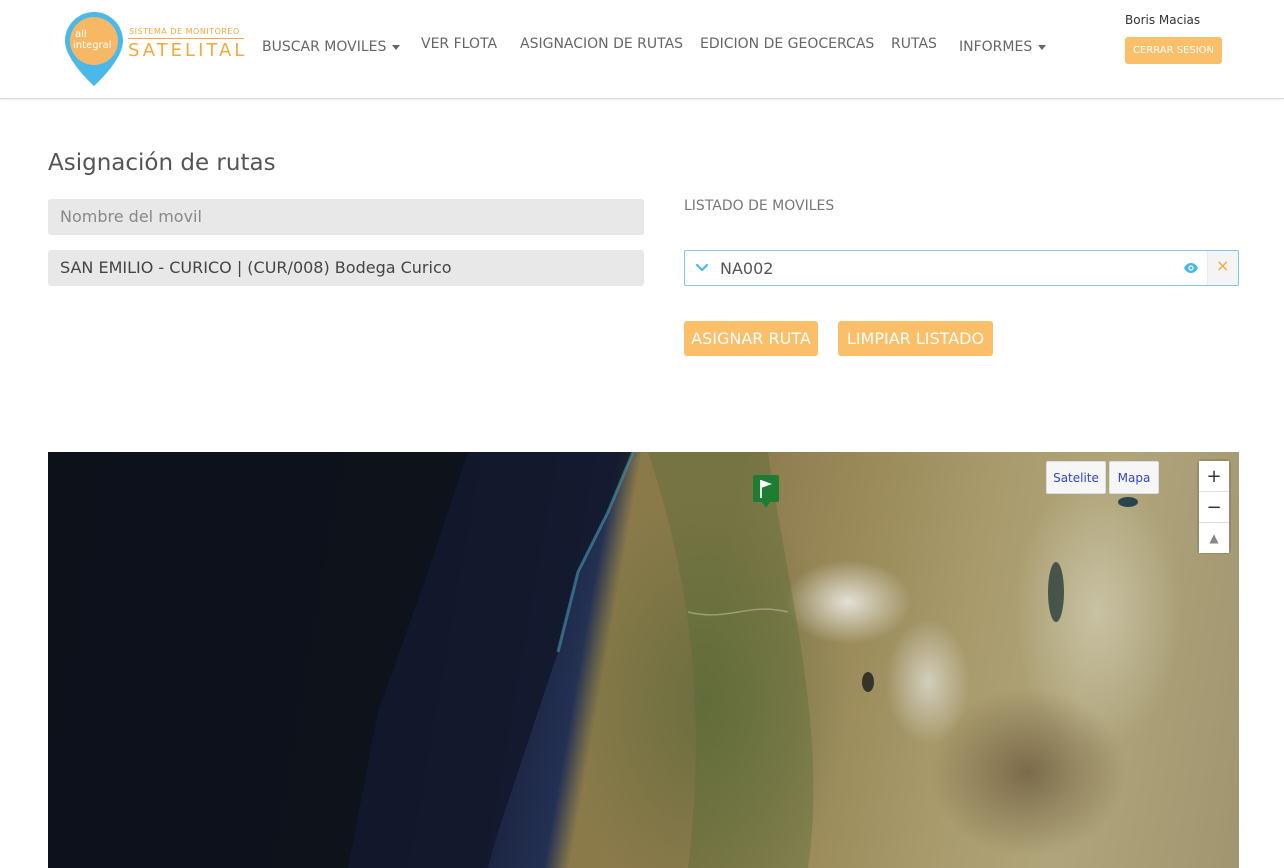 Image resolution: width=1284 pixels, height=868 pixels. I want to click on zoom-in-button: +, so click(1214, 476).